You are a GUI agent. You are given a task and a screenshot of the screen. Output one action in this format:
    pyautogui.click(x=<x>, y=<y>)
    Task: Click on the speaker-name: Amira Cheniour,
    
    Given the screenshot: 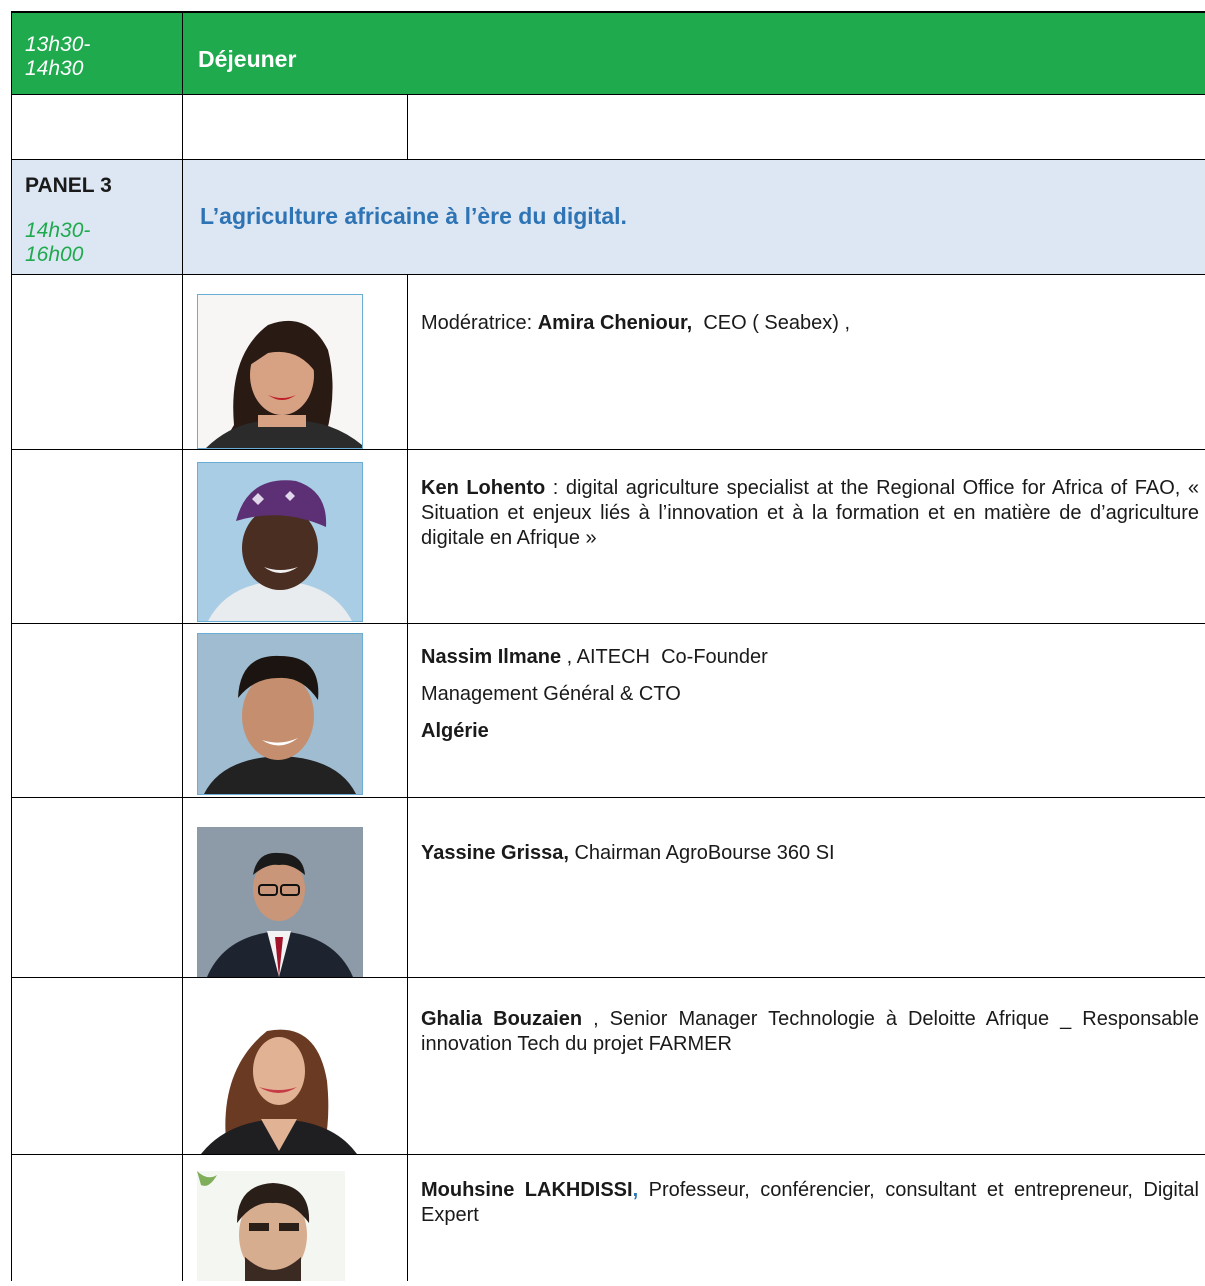 What is the action you would take?
    pyautogui.click(x=615, y=323)
    